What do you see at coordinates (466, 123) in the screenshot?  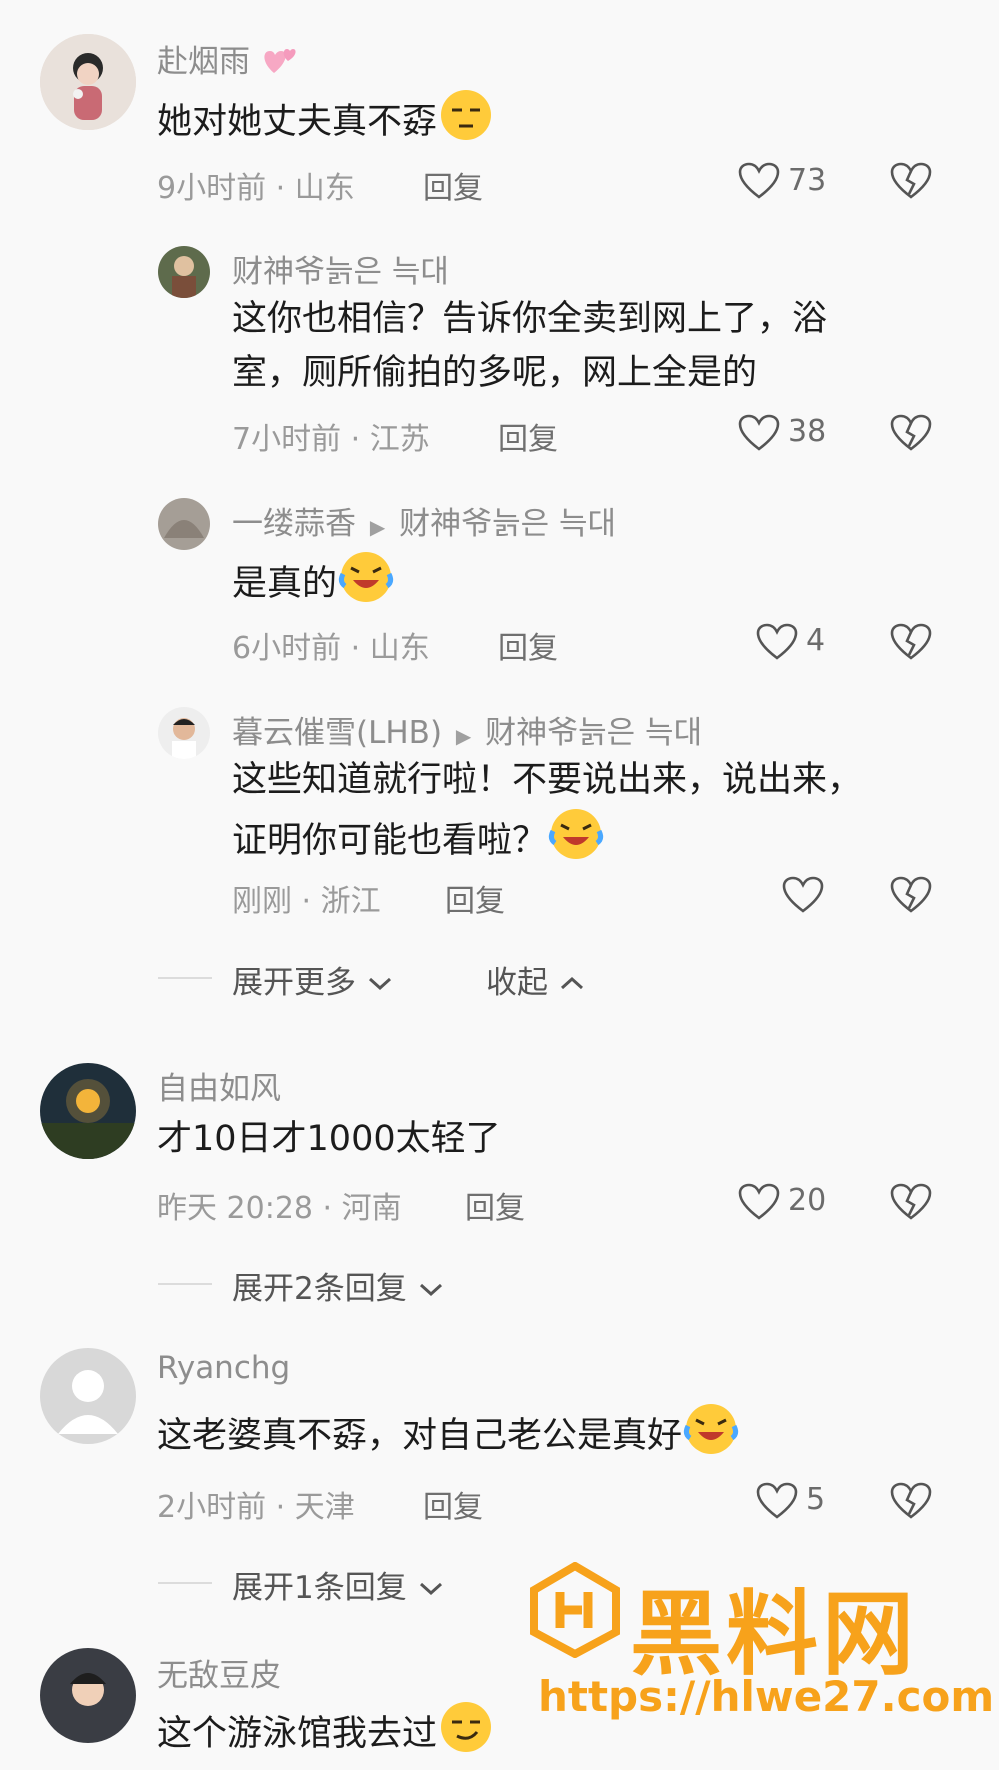 I see `unamused-emoji` at bounding box center [466, 123].